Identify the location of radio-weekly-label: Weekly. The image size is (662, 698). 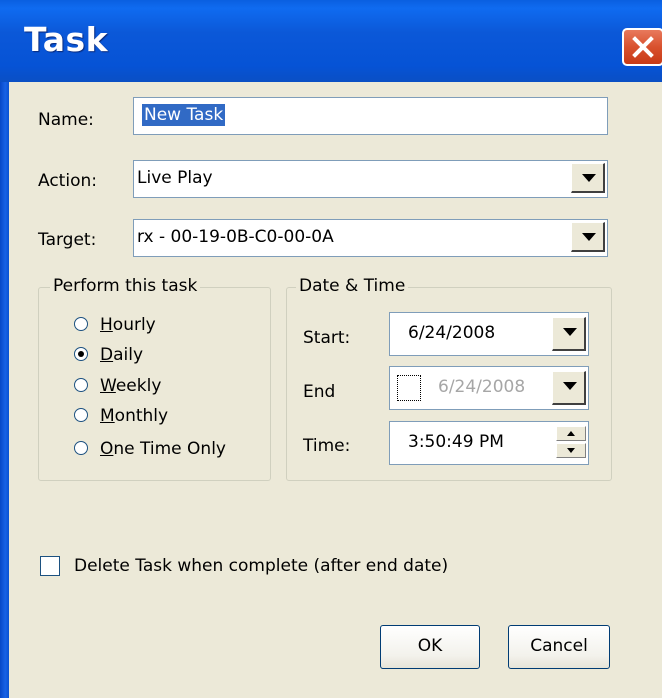
(130, 386).